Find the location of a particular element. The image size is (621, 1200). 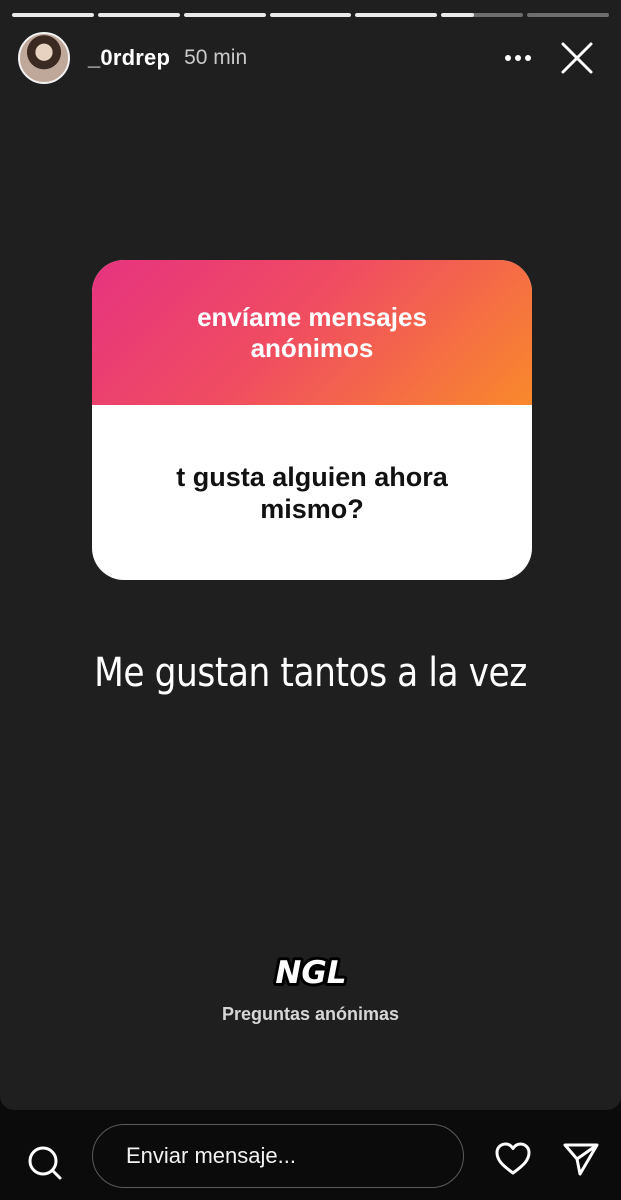

question-sticker-body: t gusta alguien ahora mismo? is located at coordinates (312, 492).